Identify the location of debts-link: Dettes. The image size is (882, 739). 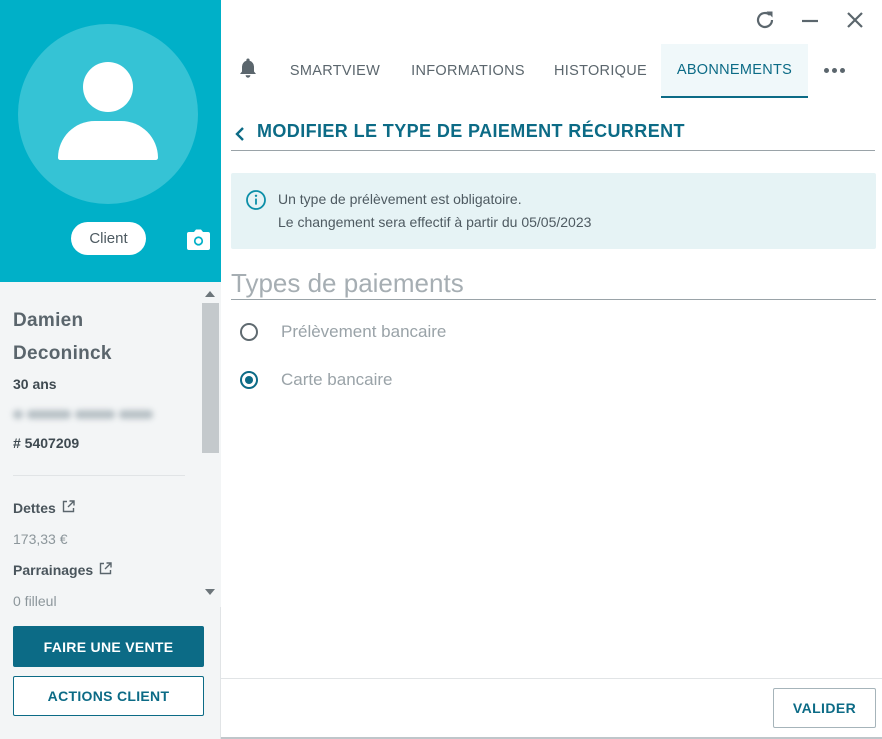
(44, 508).